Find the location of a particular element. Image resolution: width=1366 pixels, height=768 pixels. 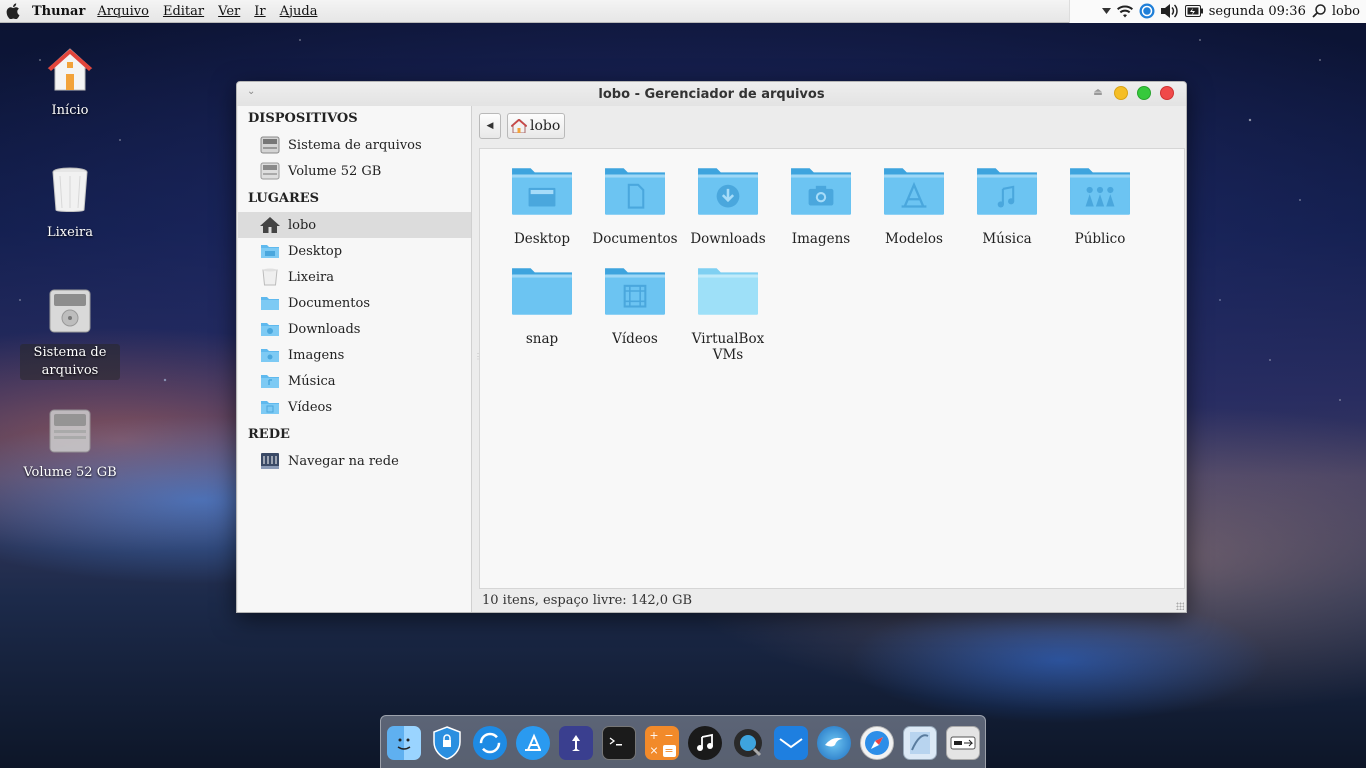

sidebar-item-imagens: Imagens is located at coordinates (354, 355).